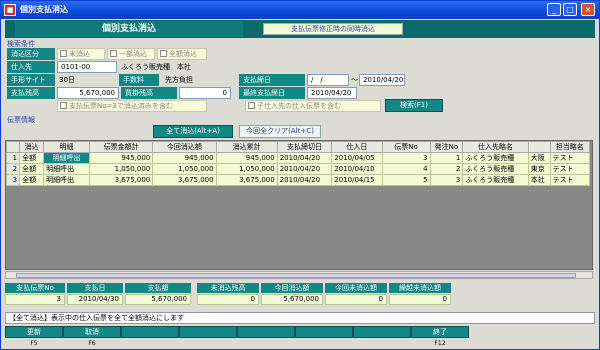 Image resolution: width=600 pixels, height=350 pixels. I want to click on area-cell: 大阪, so click(539, 158).